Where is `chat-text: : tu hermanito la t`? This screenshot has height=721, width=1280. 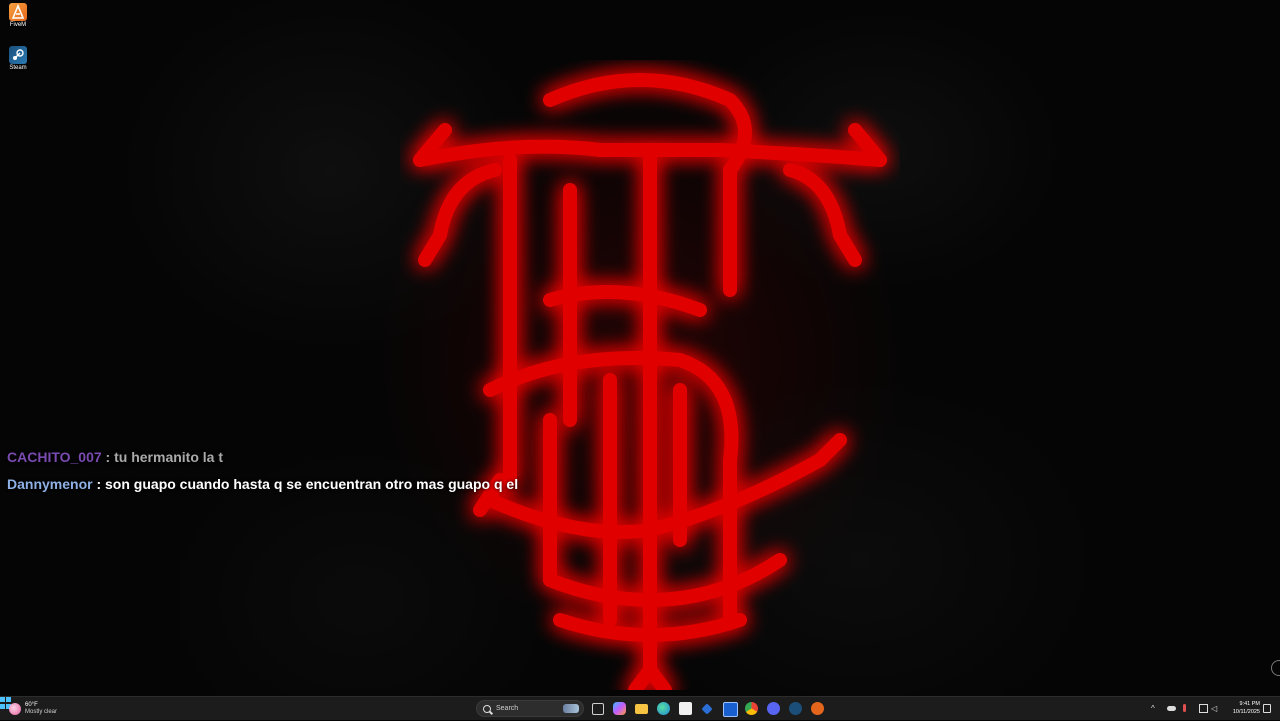 chat-text: : tu hermanito la t is located at coordinates (162, 457).